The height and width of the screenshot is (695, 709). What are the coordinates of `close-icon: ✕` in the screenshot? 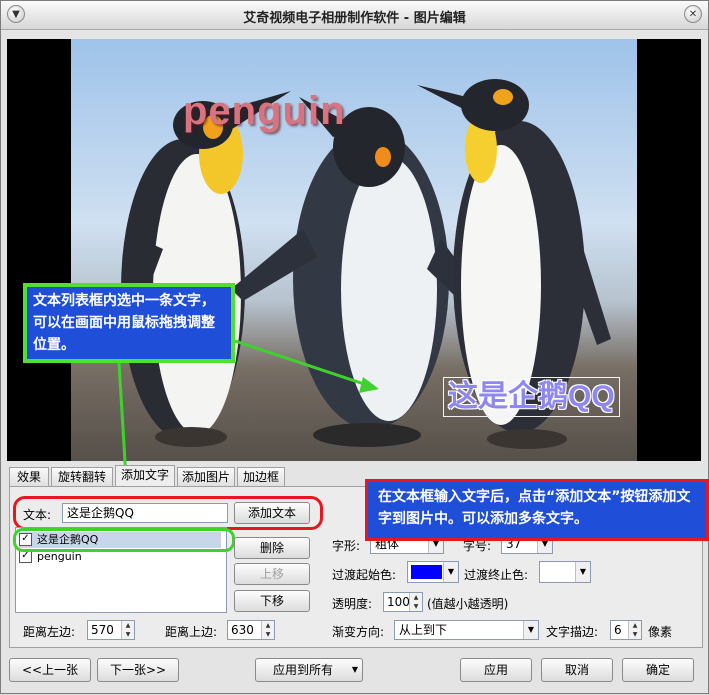 It's located at (693, 14).